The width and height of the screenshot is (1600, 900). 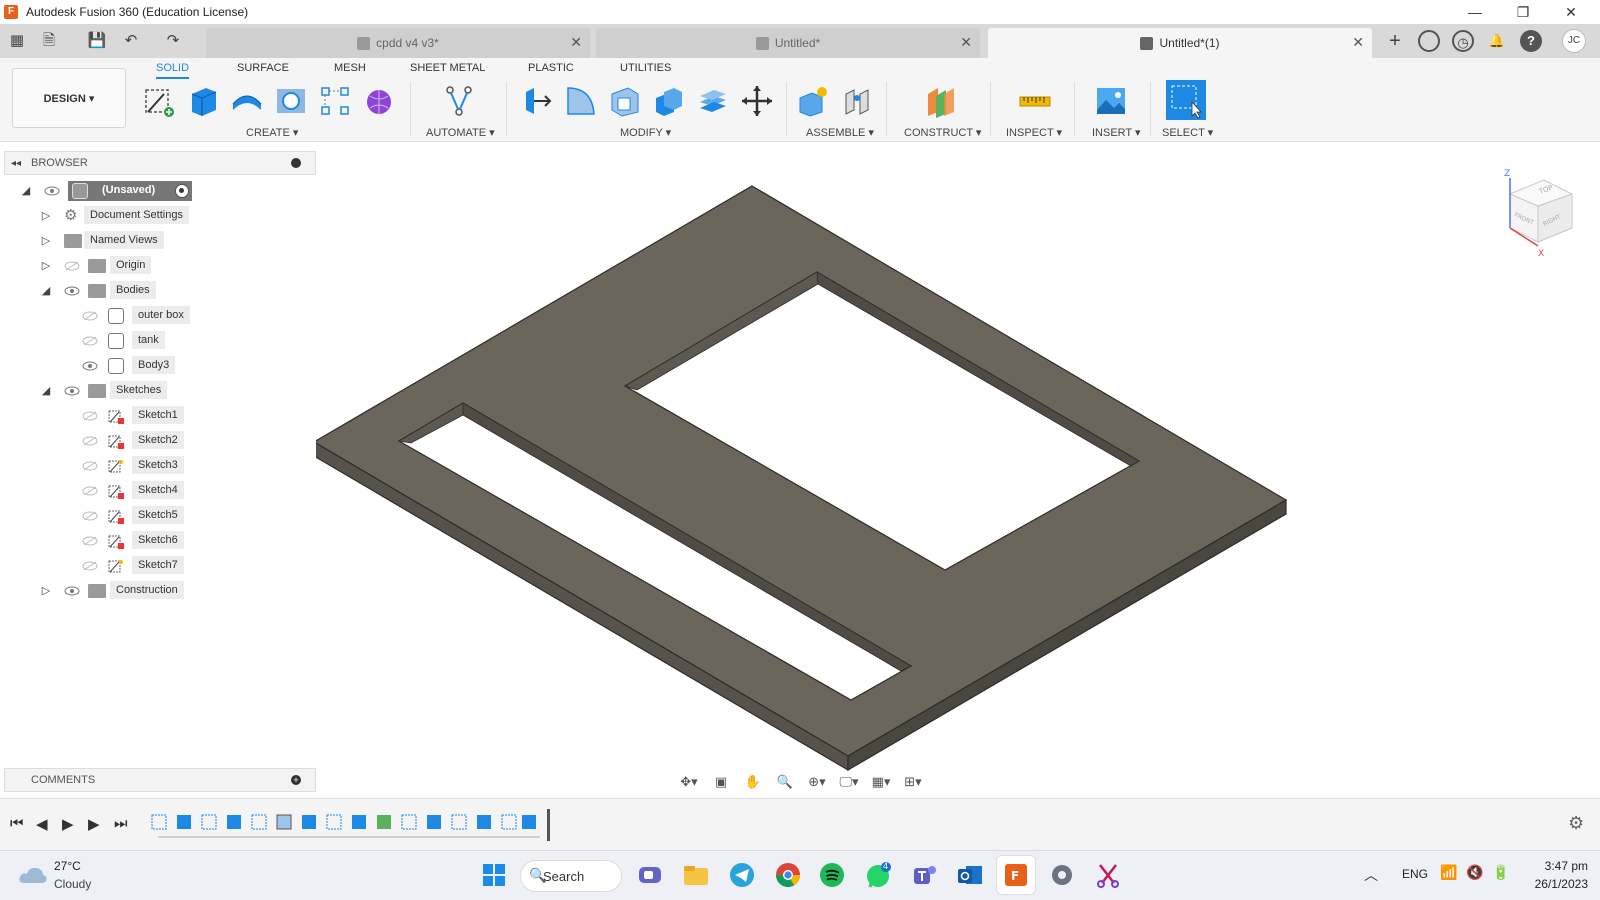 I want to click on user-avatar: JC, so click(x=1574, y=41).